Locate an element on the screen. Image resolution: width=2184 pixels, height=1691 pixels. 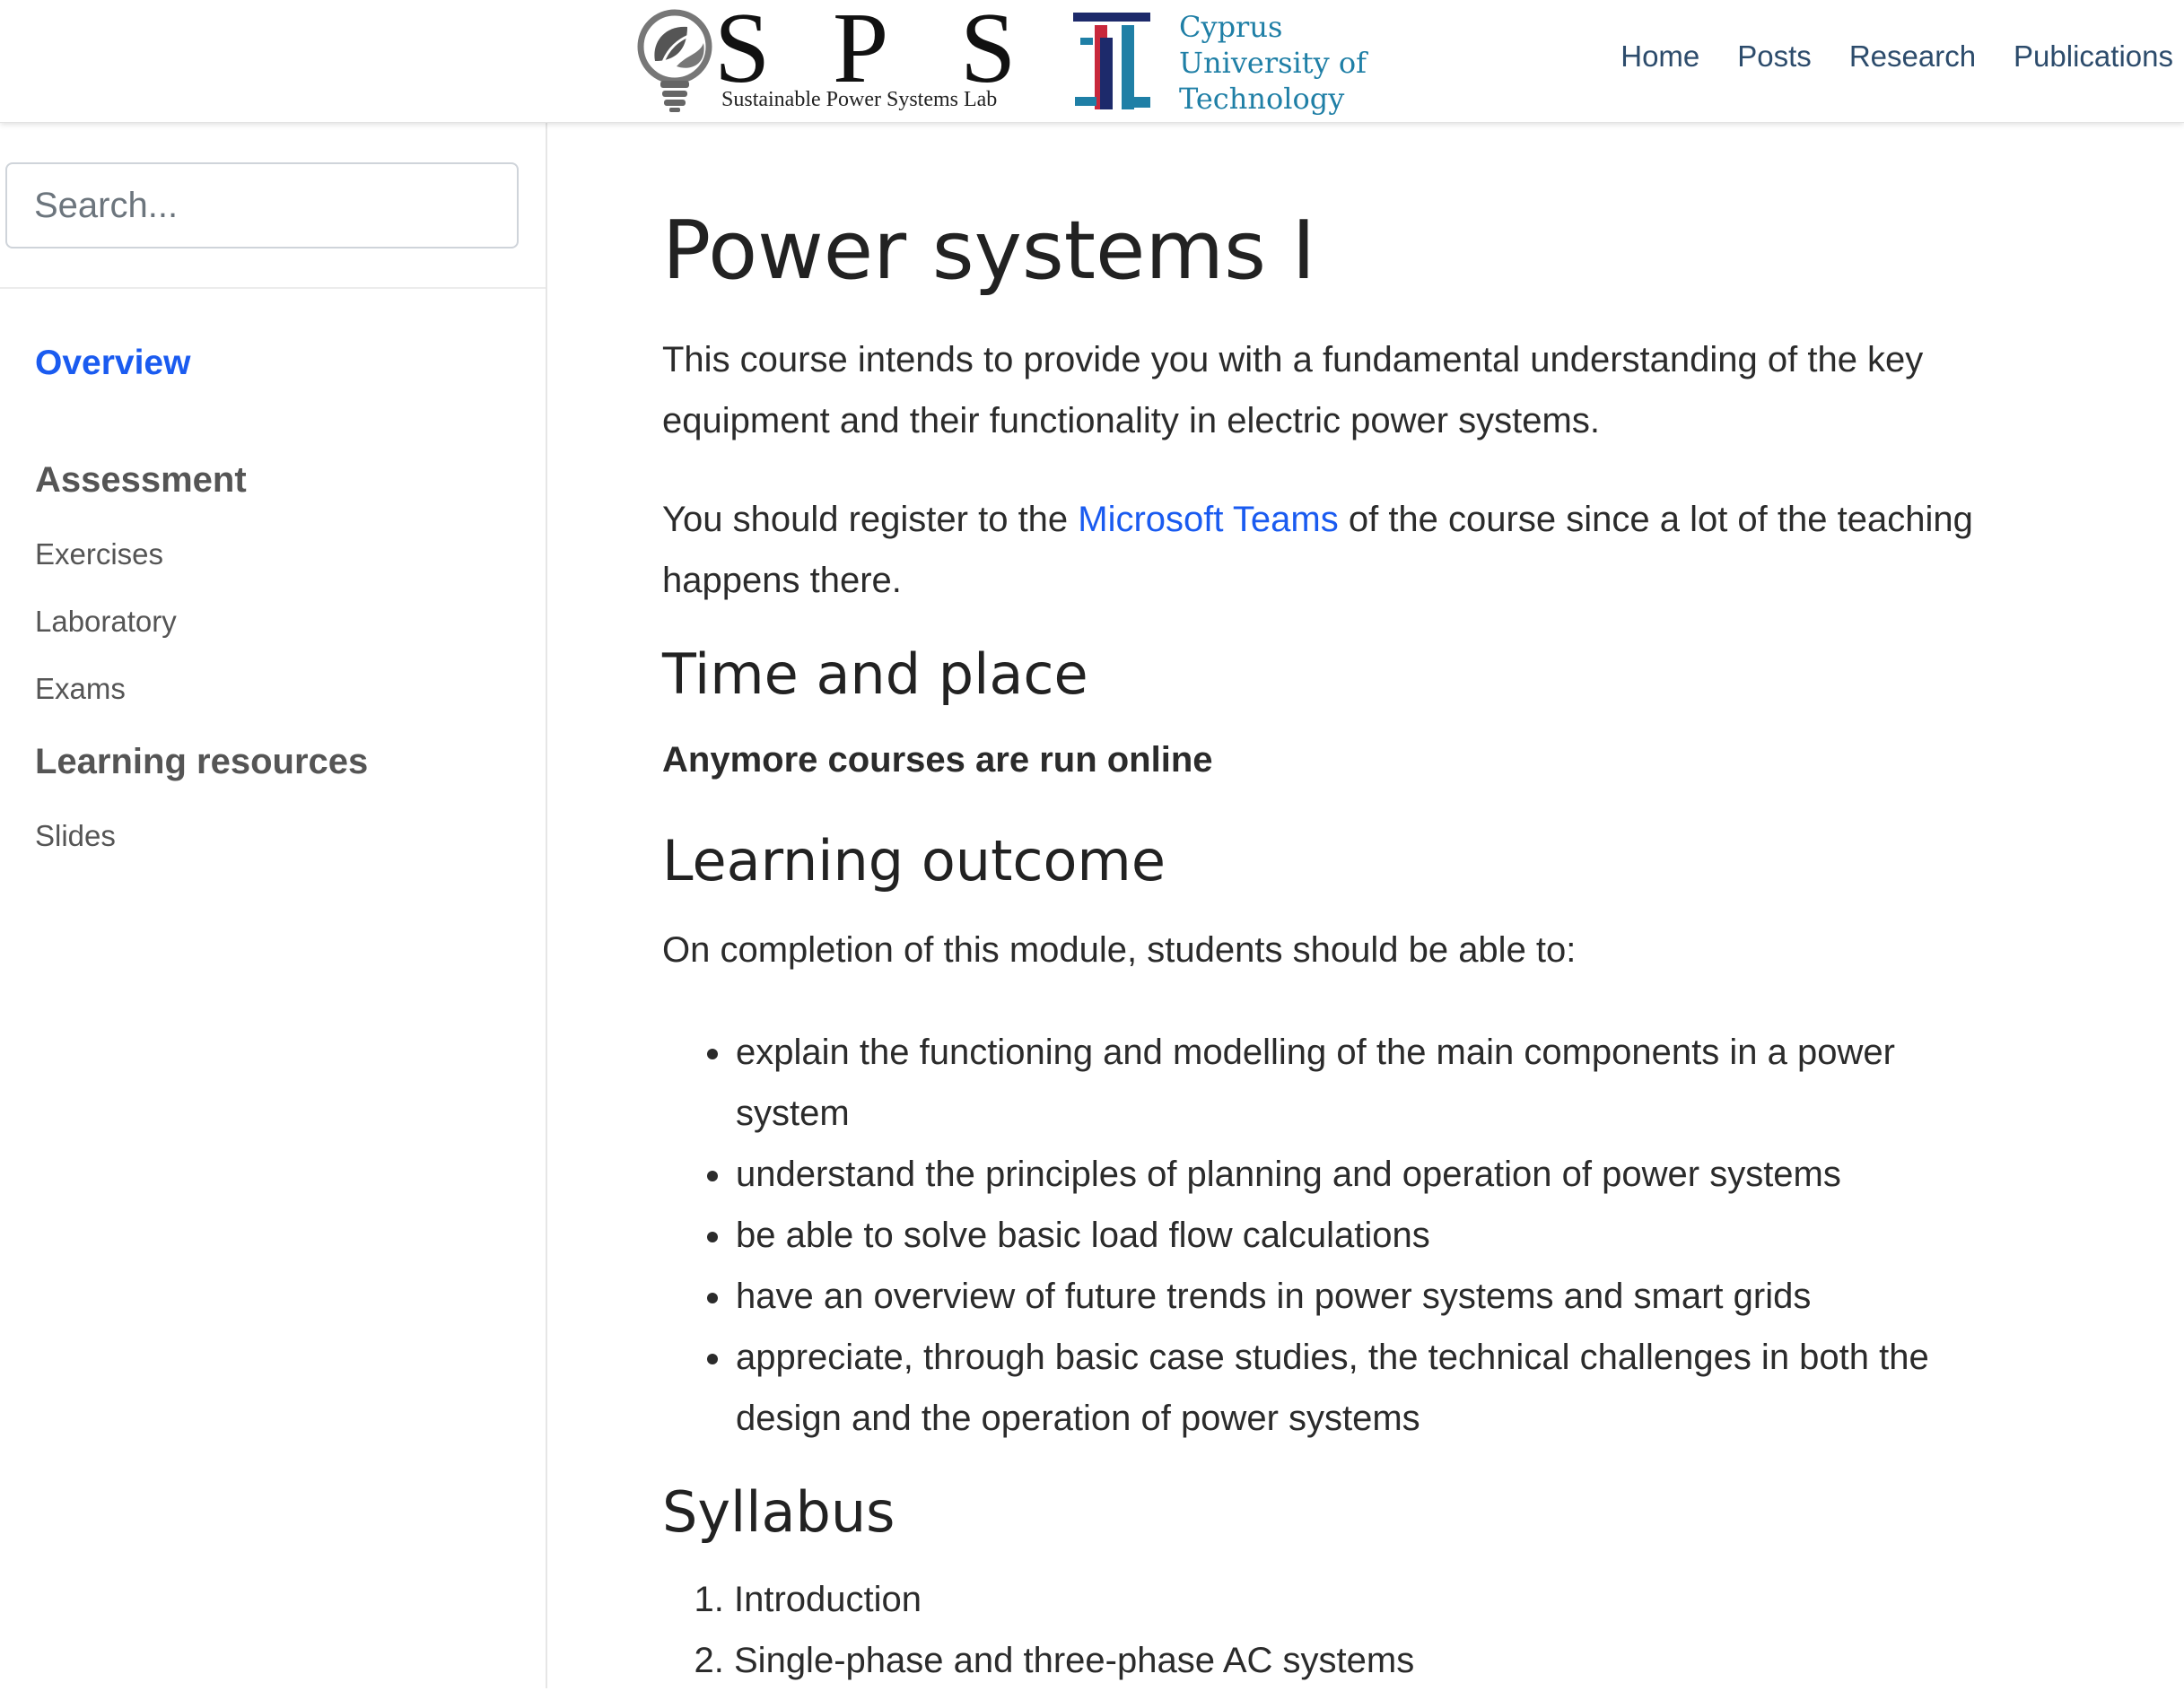
list-item: Introduction is located at coordinates (1371, 1599).